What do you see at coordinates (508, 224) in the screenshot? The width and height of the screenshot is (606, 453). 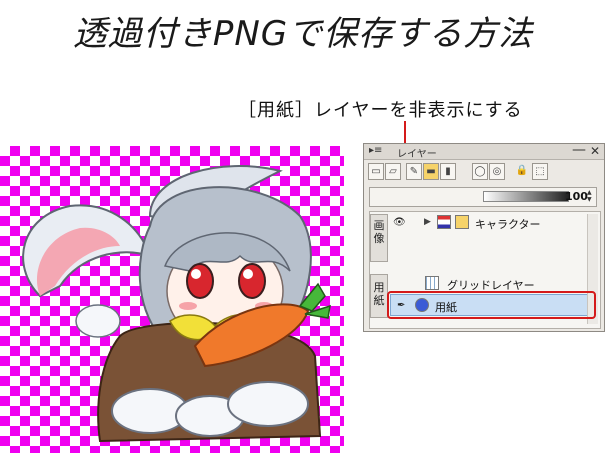 I see `layer-name: キャラクター` at bounding box center [508, 224].